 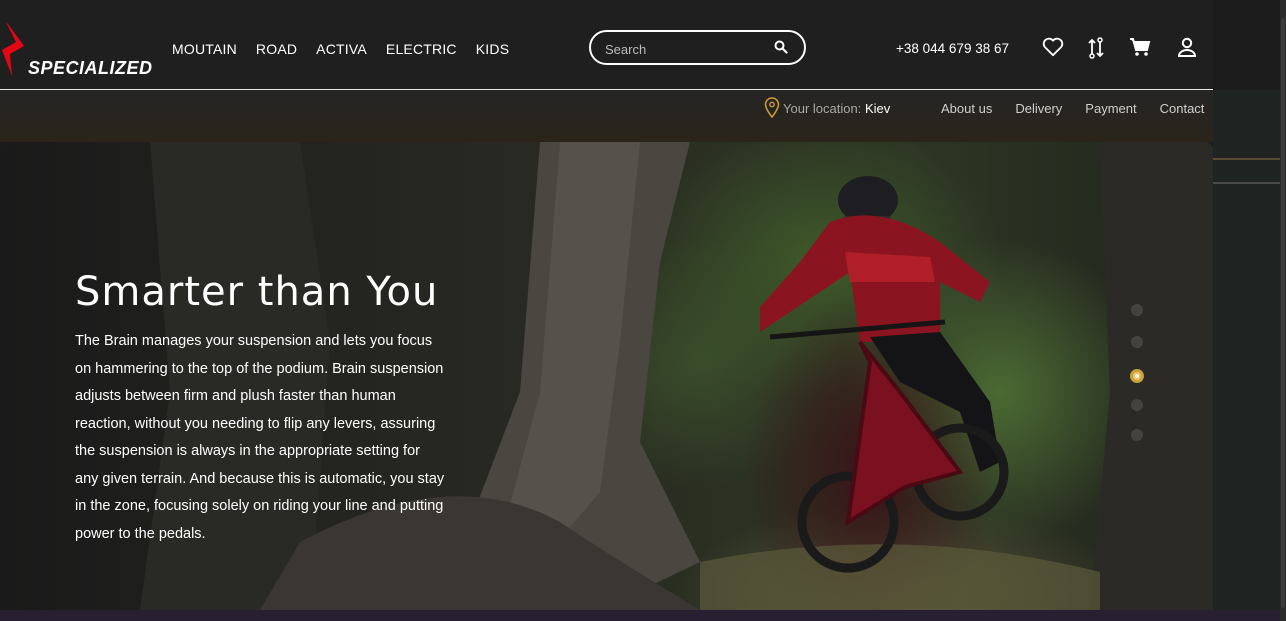 What do you see at coordinates (1110, 108) in the screenshot?
I see `link-payment: Payment` at bounding box center [1110, 108].